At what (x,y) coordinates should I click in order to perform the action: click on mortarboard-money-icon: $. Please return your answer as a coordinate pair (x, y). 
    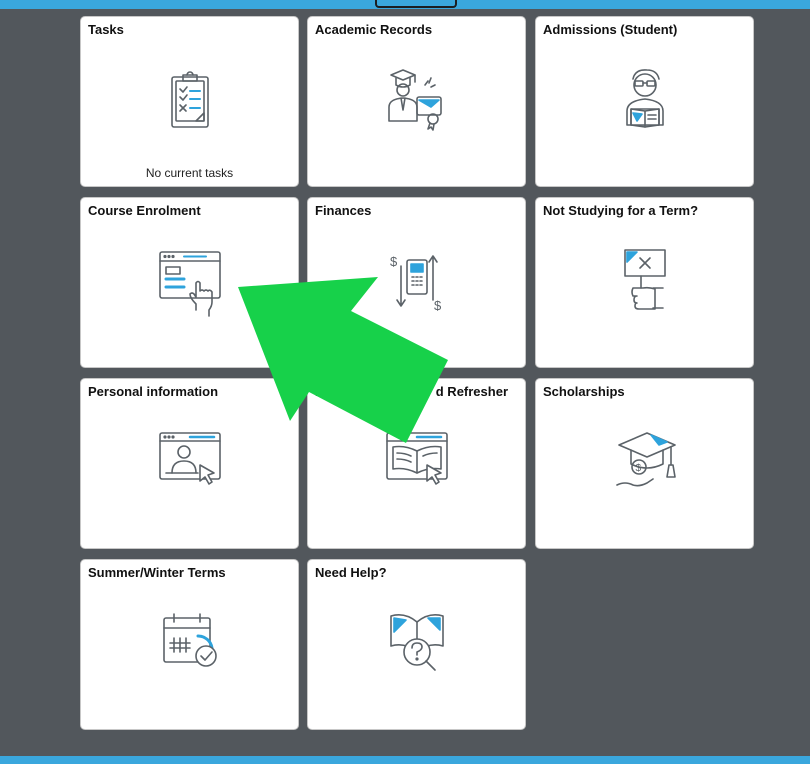
    Looking at the image, I should click on (645, 464).